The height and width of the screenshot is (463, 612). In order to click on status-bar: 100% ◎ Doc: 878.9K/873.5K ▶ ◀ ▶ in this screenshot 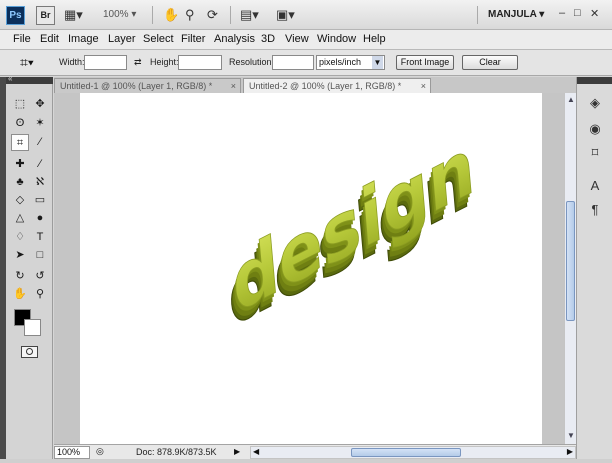, I will do `click(315, 451)`.